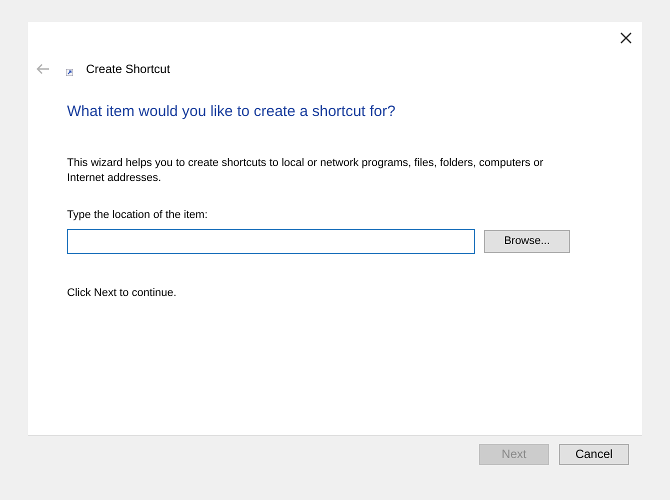 This screenshot has height=500, width=670. What do you see at coordinates (138, 215) in the screenshot?
I see `location-label: Type the location of the item:` at bounding box center [138, 215].